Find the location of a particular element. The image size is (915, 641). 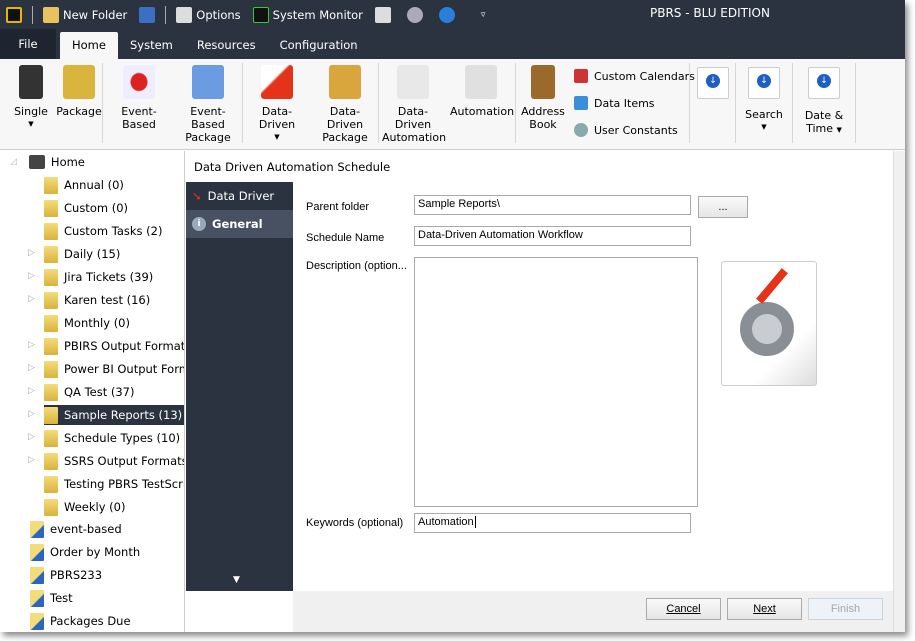

help-icon is located at coordinates (446, 14).